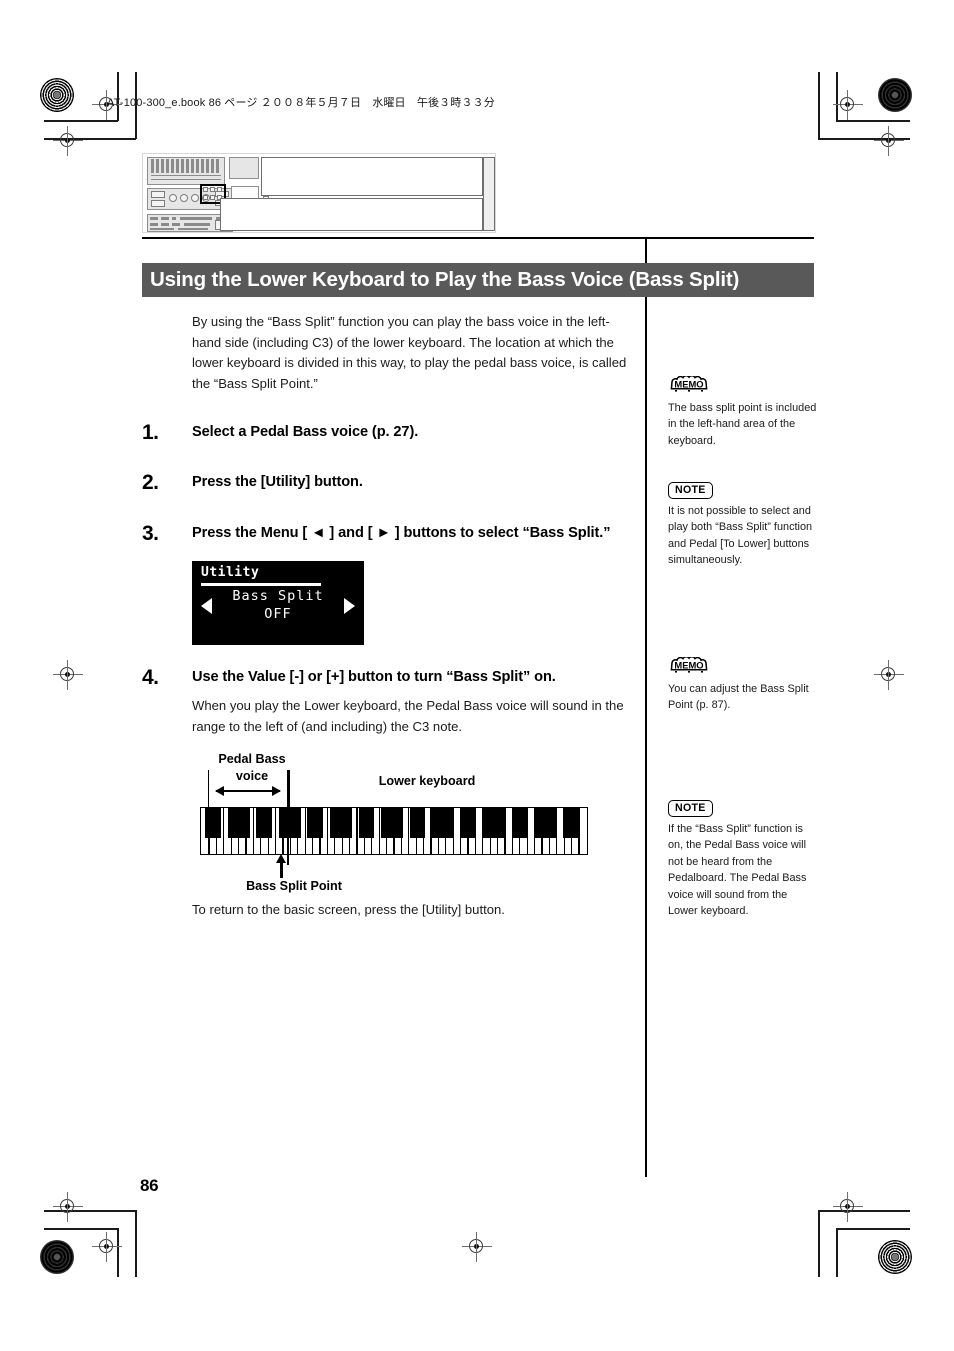 This screenshot has width=954, height=1351. I want to click on column-divider, so click(646, 707).